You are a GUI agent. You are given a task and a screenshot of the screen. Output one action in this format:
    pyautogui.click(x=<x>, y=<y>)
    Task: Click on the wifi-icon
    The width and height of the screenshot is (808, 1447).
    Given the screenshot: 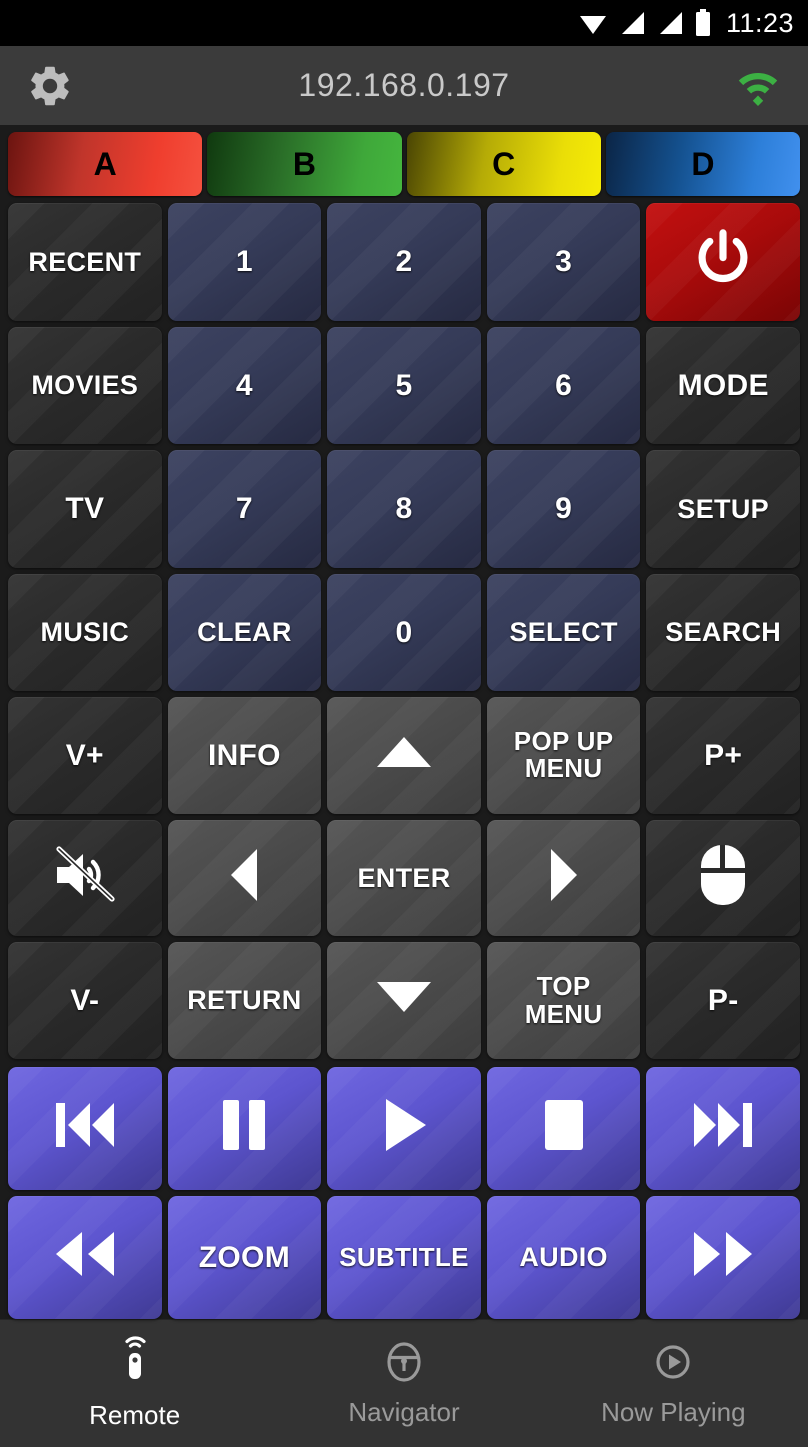 What is the action you would take?
    pyautogui.click(x=593, y=23)
    